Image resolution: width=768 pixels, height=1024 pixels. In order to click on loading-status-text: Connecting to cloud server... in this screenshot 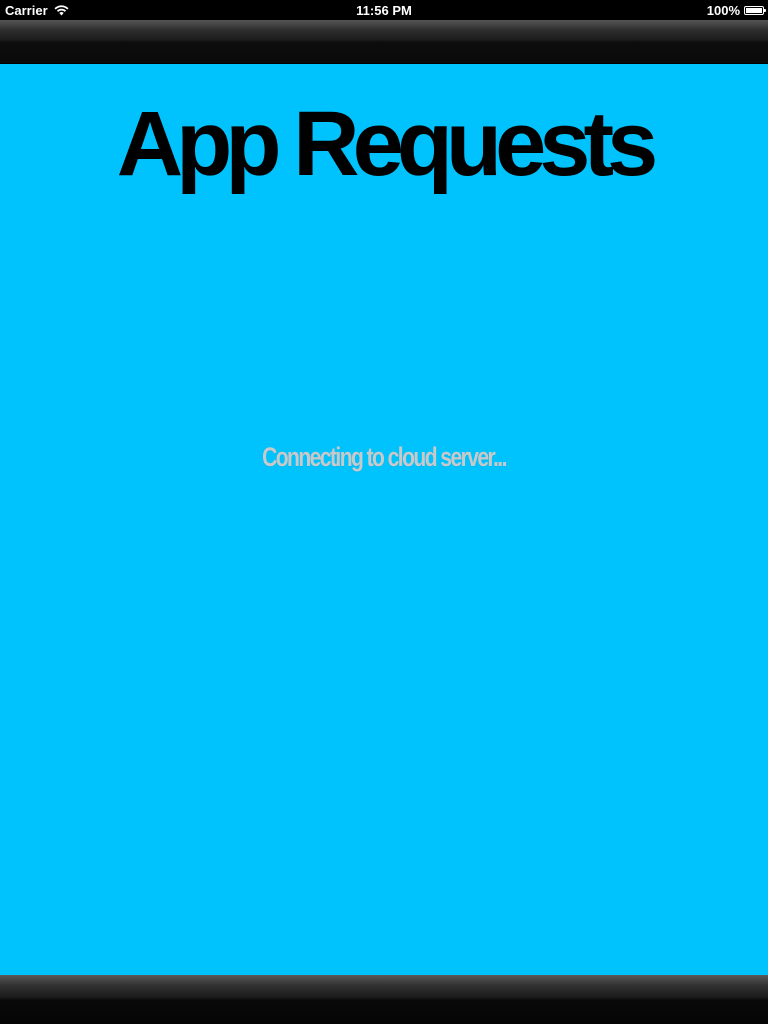, I will do `click(384, 457)`.